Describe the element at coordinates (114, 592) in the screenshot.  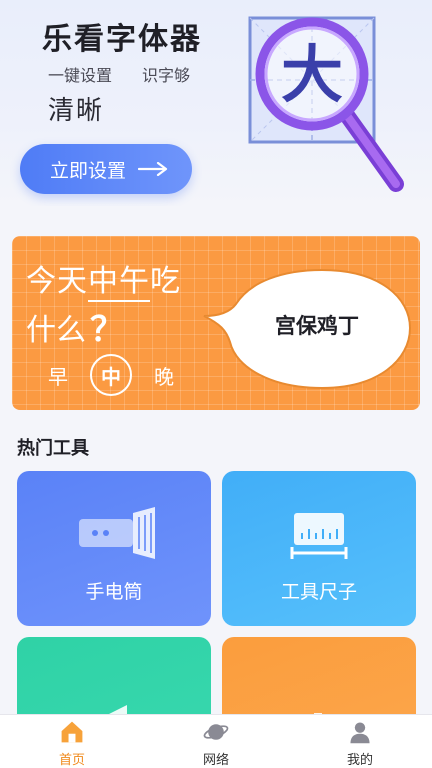
I see `tool-label: 手电筒` at that location.